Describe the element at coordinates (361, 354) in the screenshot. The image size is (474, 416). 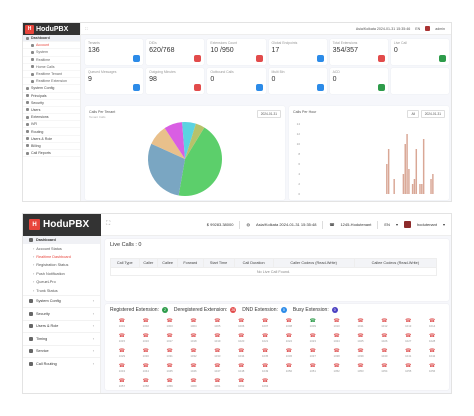
I see `extension-item: ☎ 1039` at that location.